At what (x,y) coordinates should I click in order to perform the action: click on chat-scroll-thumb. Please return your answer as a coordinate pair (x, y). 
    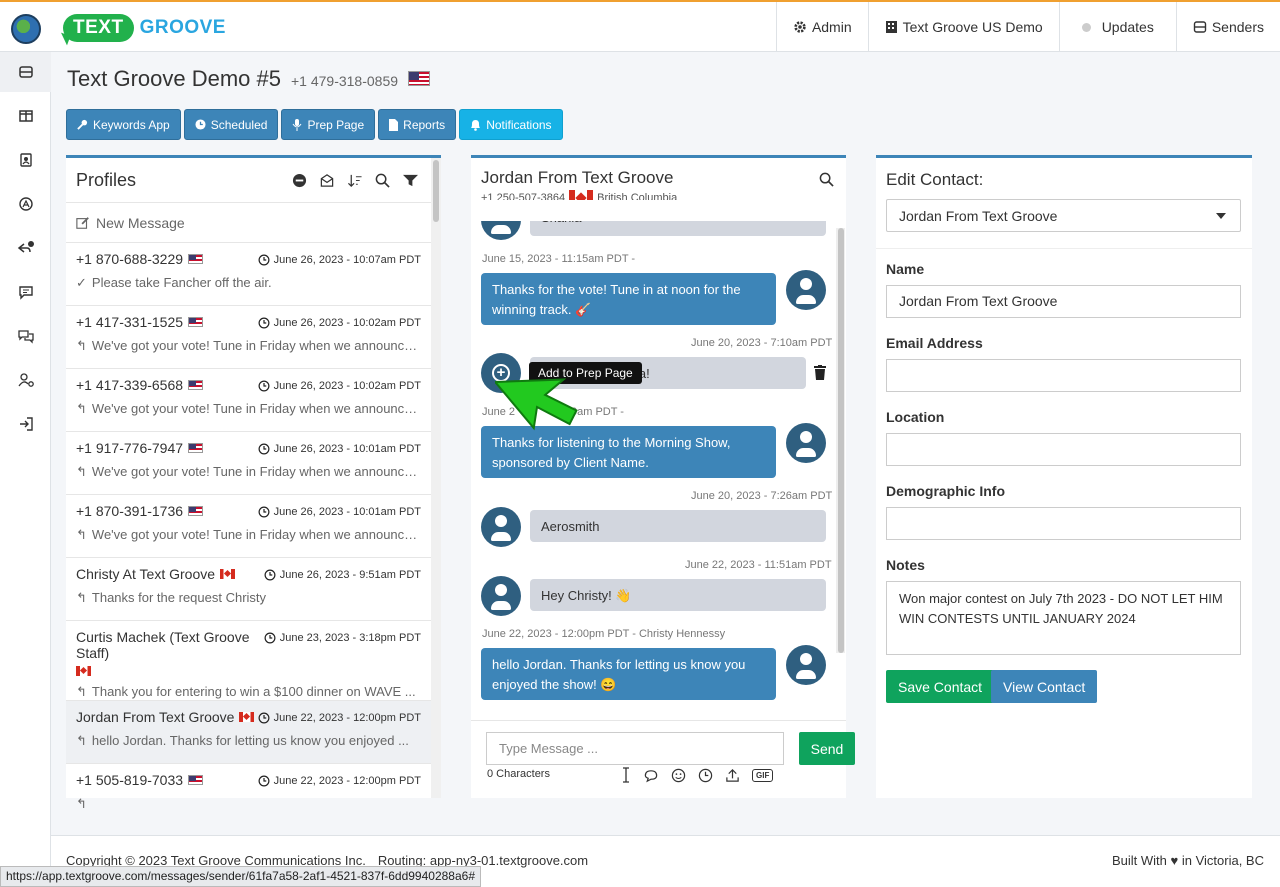
    Looking at the image, I should click on (841, 440).